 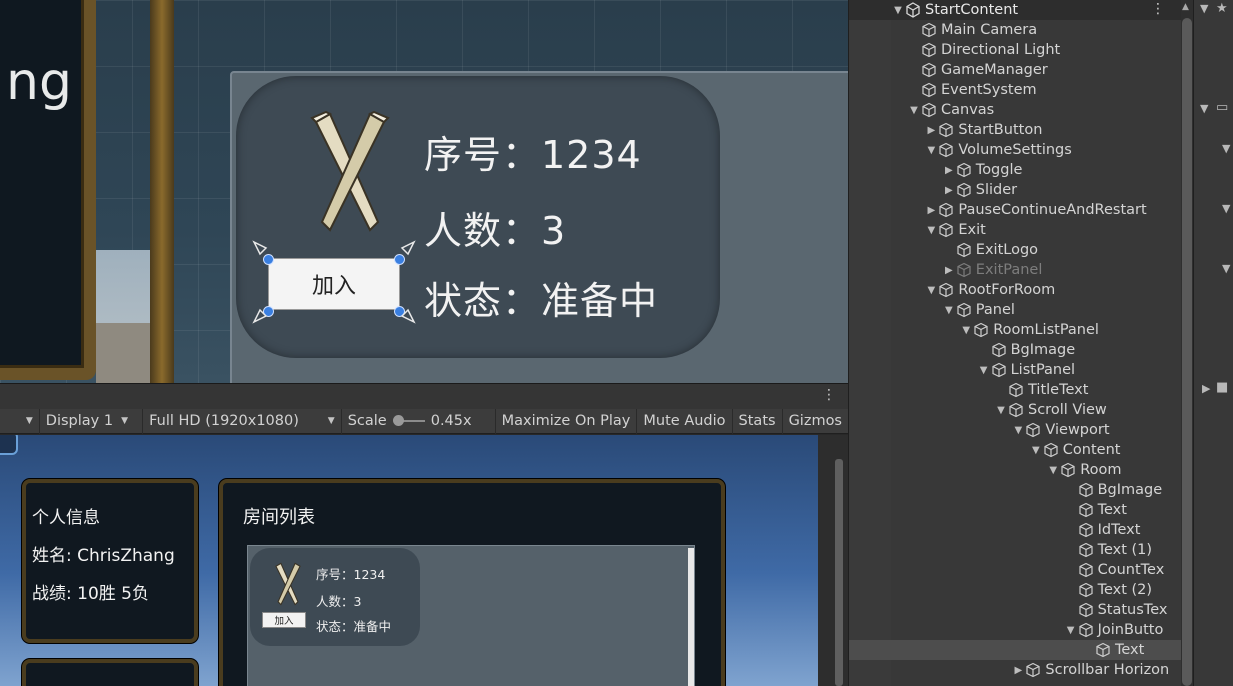 What do you see at coordinates (1015, 370) in the screenshot?
I see `hierarchy-item: ▼ ListPanel` at bounding box center [1015, 370].